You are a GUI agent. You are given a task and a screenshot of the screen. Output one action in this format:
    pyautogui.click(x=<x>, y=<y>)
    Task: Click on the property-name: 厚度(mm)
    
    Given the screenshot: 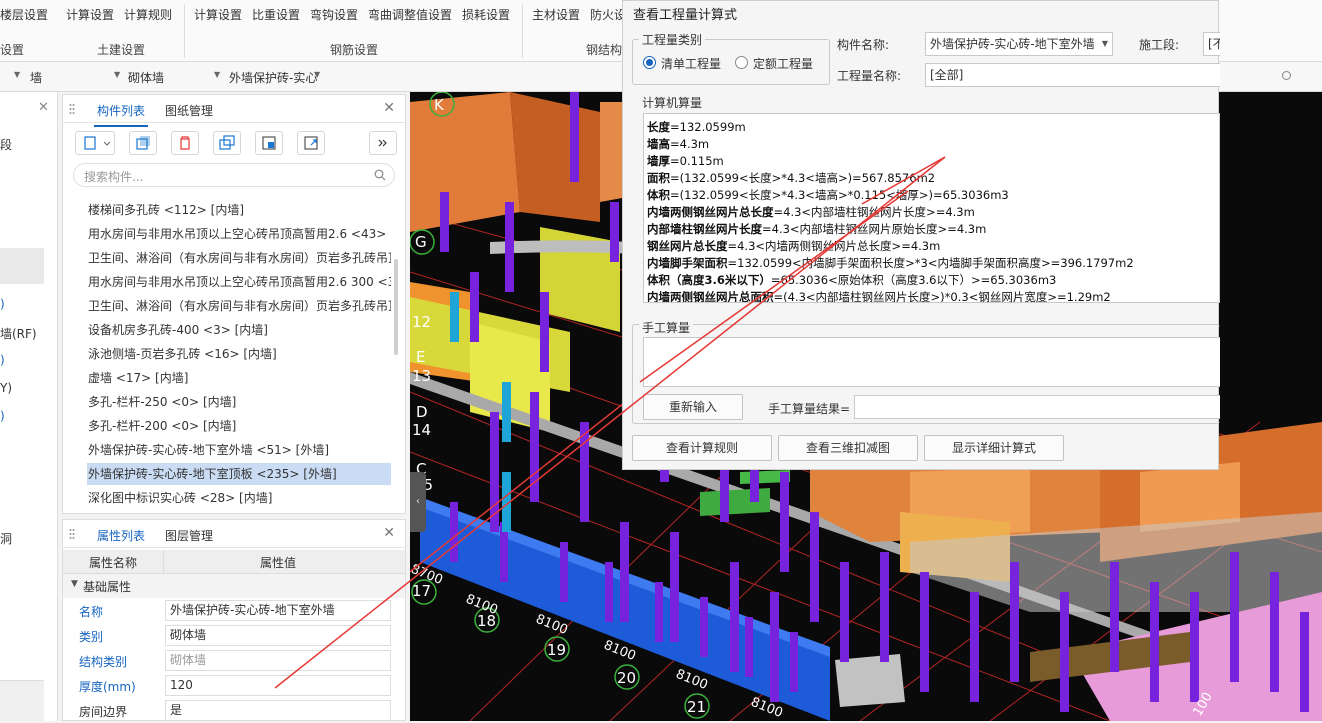 What is the action you would take?
    pyautogui.click(x=107, y=687)
    